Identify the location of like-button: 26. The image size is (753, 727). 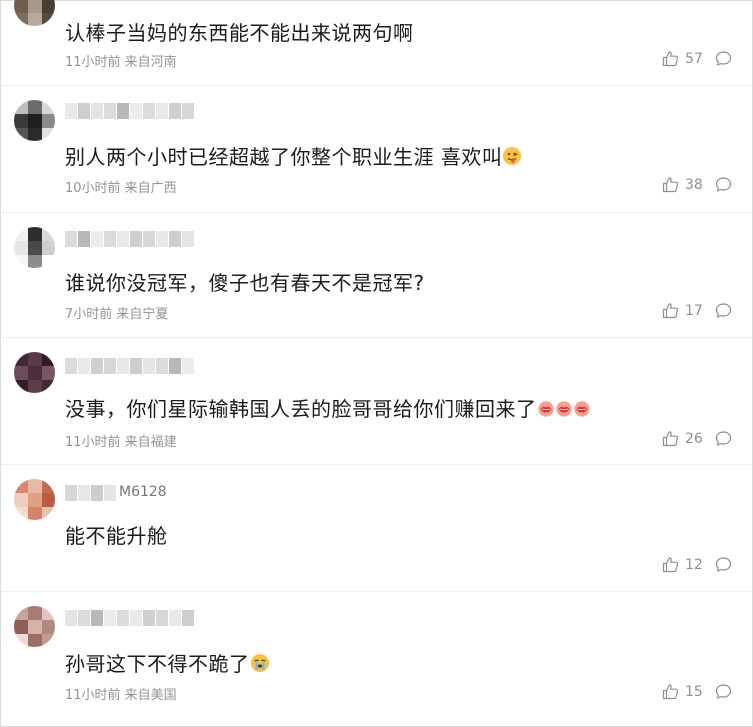
(682, 438).